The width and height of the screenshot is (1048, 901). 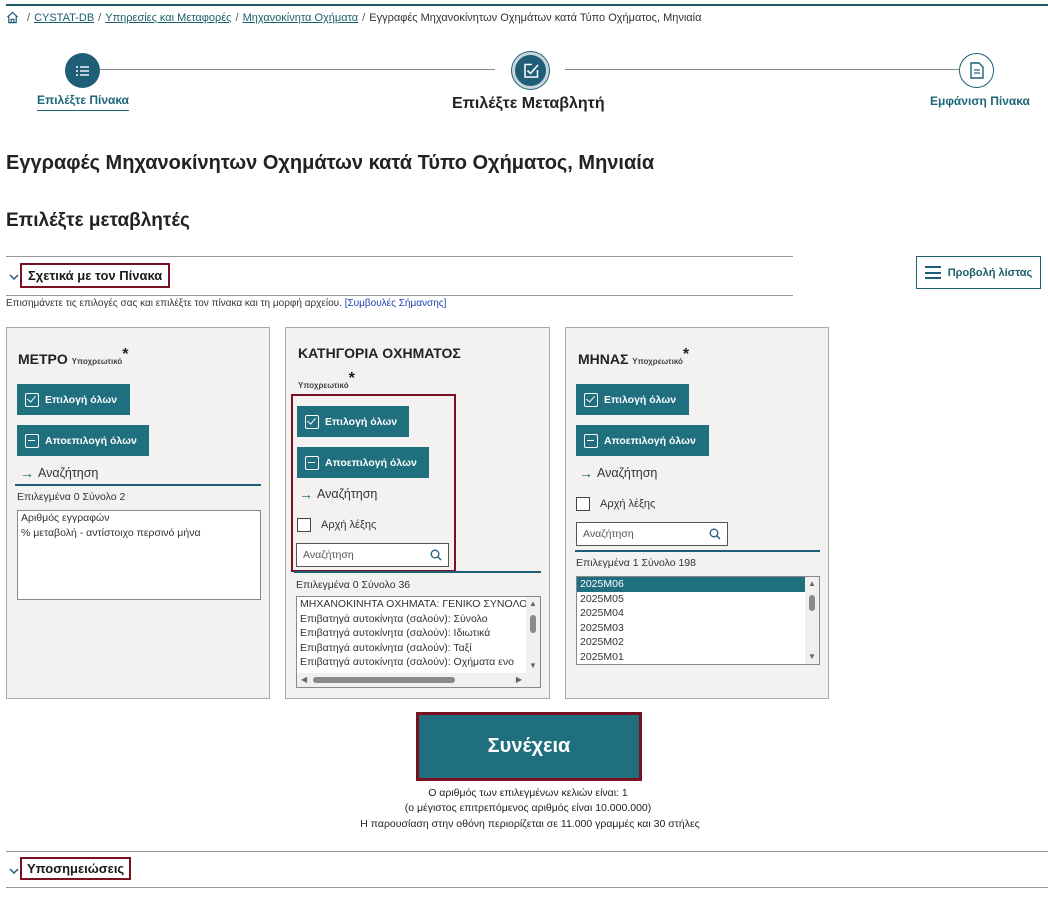 What do you see at coordinates (139, 533) in the screenshot?
I see `list-item: % μεταβολή - αντίστοιχο περσινό μήνα` at bounding box center [139, 533].